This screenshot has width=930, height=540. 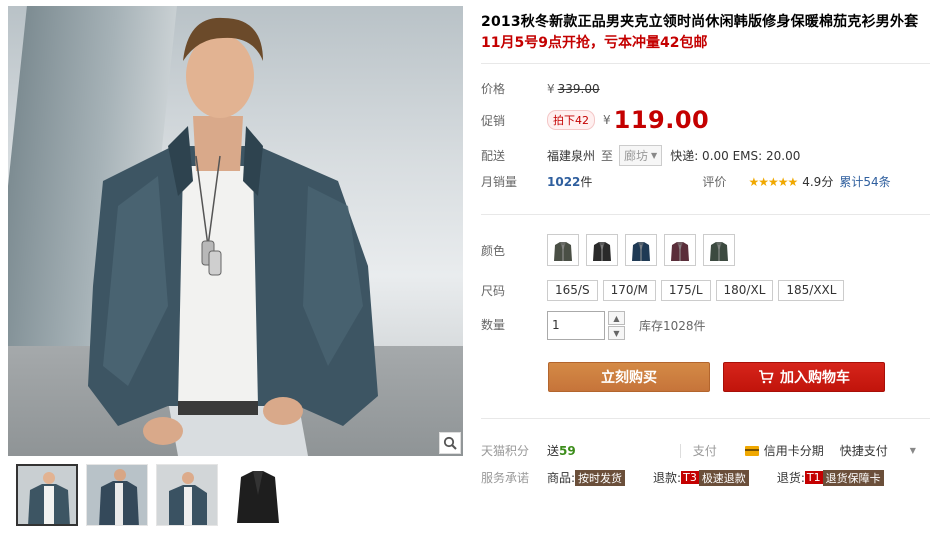 I want to click on points-amount: 59, so click(x=567, y=450).